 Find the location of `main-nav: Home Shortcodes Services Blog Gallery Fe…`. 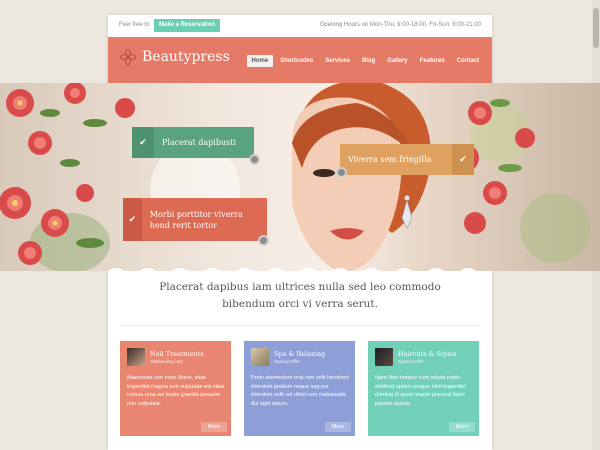

main-nav: Home Shortcodes Services Blog Gallery Fe… is located at coordinates (364, 61).